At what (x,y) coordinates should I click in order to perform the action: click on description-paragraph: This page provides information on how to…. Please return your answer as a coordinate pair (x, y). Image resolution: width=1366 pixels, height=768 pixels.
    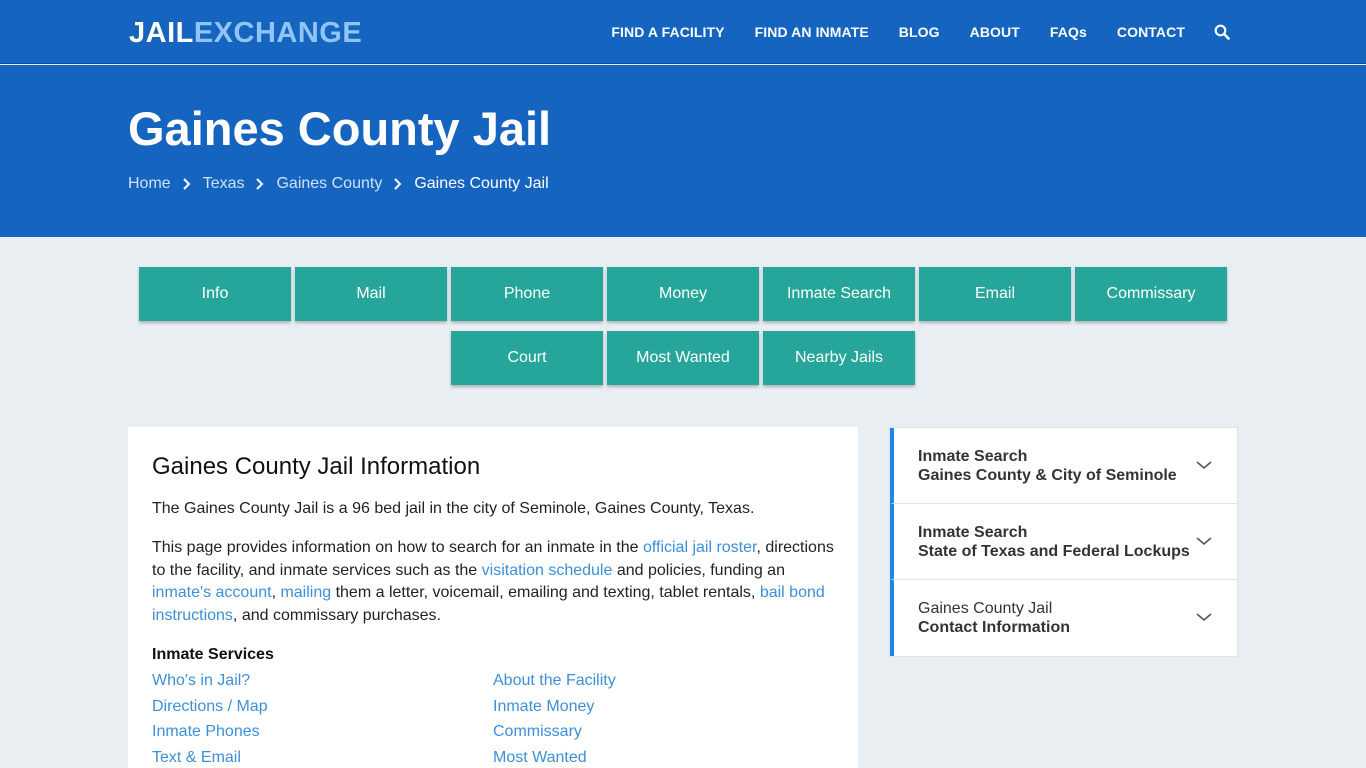
    Looking at the image, I should click on (493, 581).